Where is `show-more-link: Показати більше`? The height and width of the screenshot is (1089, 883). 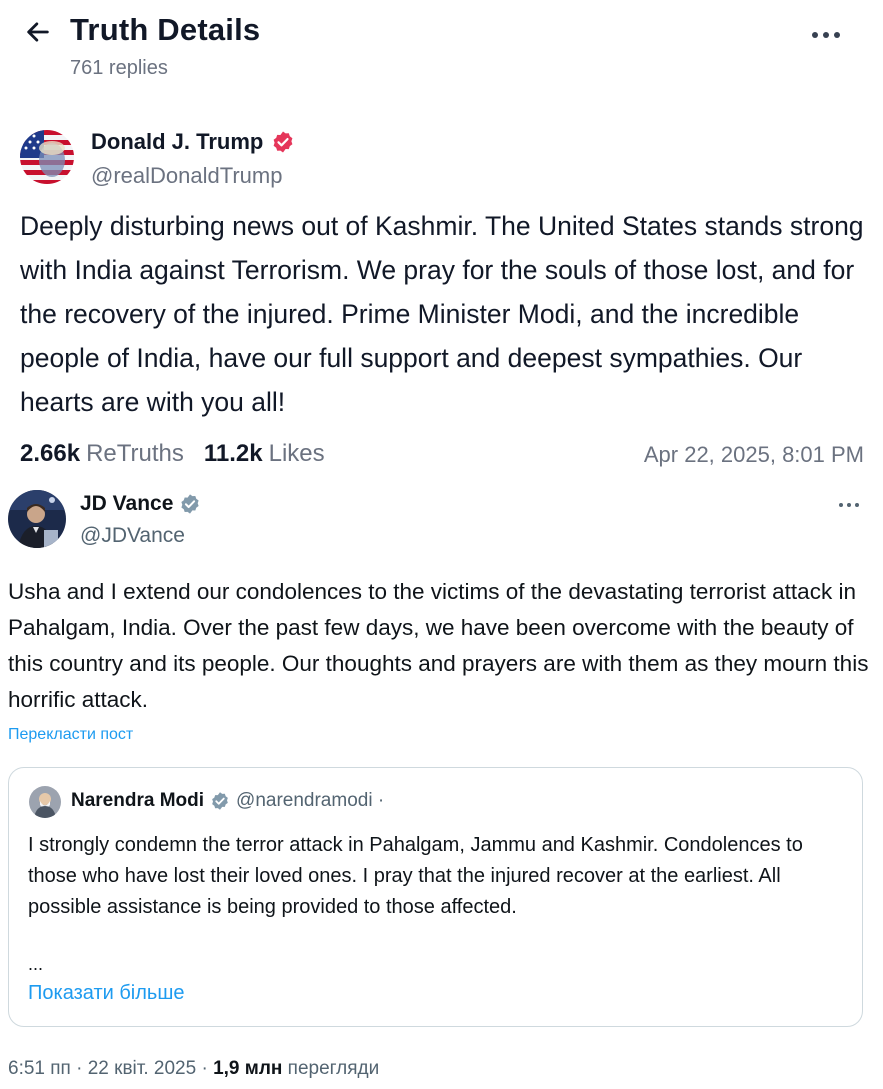
show-more-link: Показати більше is located at coordinates (106, 993).